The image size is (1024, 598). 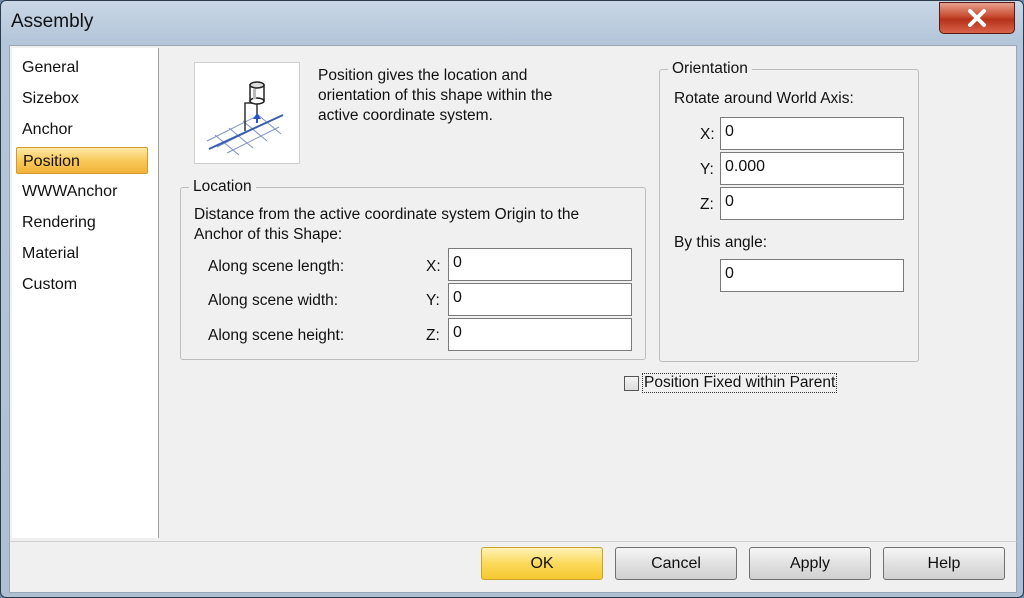 What do you see at coordinates (435, 95) in the screenshot?
I see `description-line: orientation of this shape within the` at bounding box center [435, 95].